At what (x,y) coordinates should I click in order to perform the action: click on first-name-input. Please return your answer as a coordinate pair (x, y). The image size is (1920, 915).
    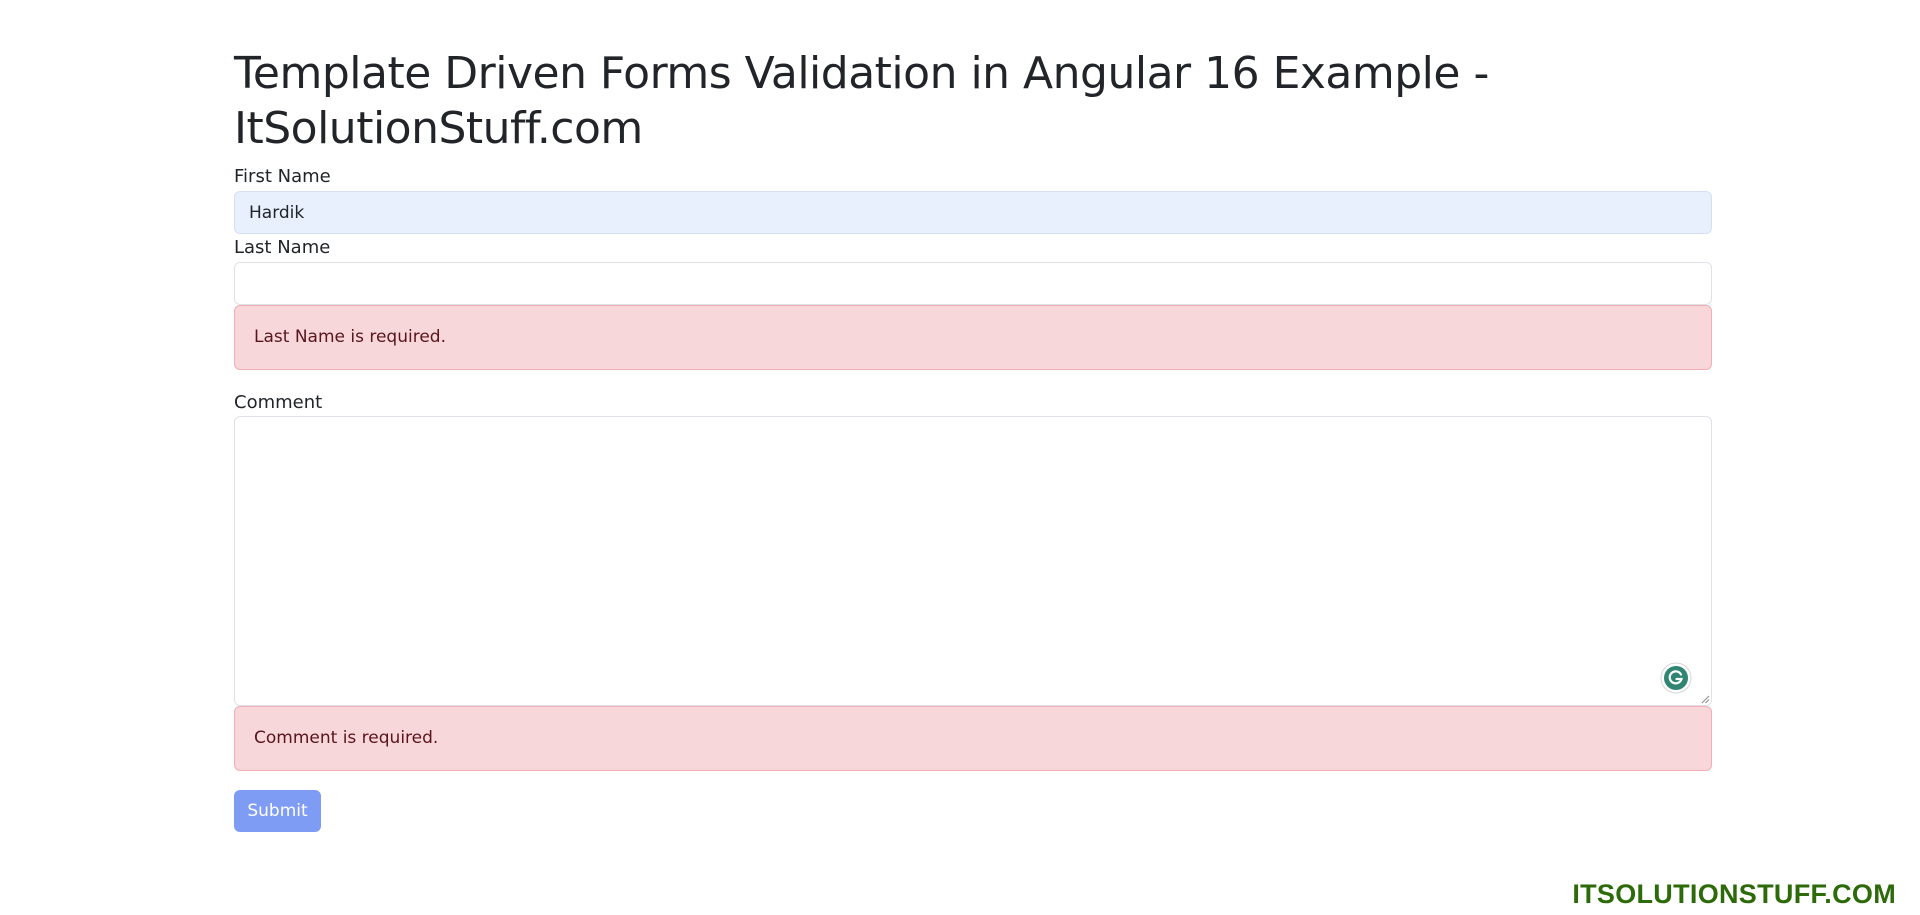
    Looking at the image, I should click on (973, 212).